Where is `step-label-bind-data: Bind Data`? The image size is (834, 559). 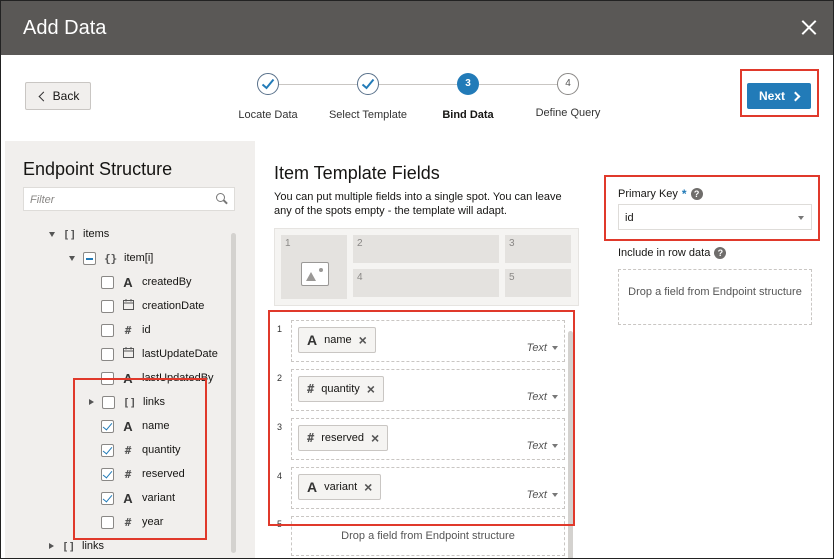
step-label-bind-data: Bind Data is located at coordinates (468, 115).